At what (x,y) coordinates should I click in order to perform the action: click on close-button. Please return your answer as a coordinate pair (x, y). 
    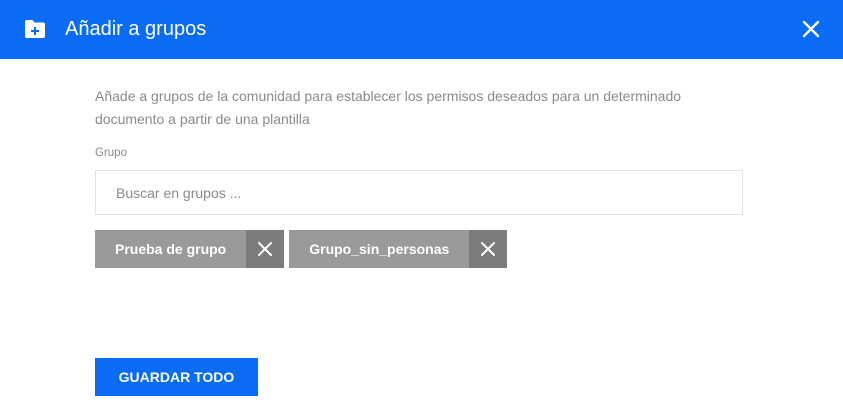
    Looking at the image, I should click on (811, 29).